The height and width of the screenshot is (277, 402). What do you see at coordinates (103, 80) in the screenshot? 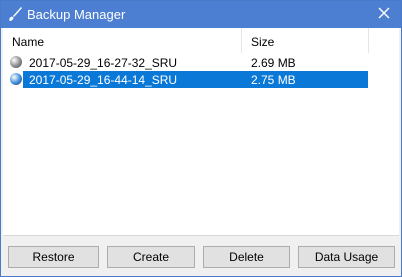
I see `backup-name: 2017-05-29_16-44-14_SRU` at bounding box center [103, 80].